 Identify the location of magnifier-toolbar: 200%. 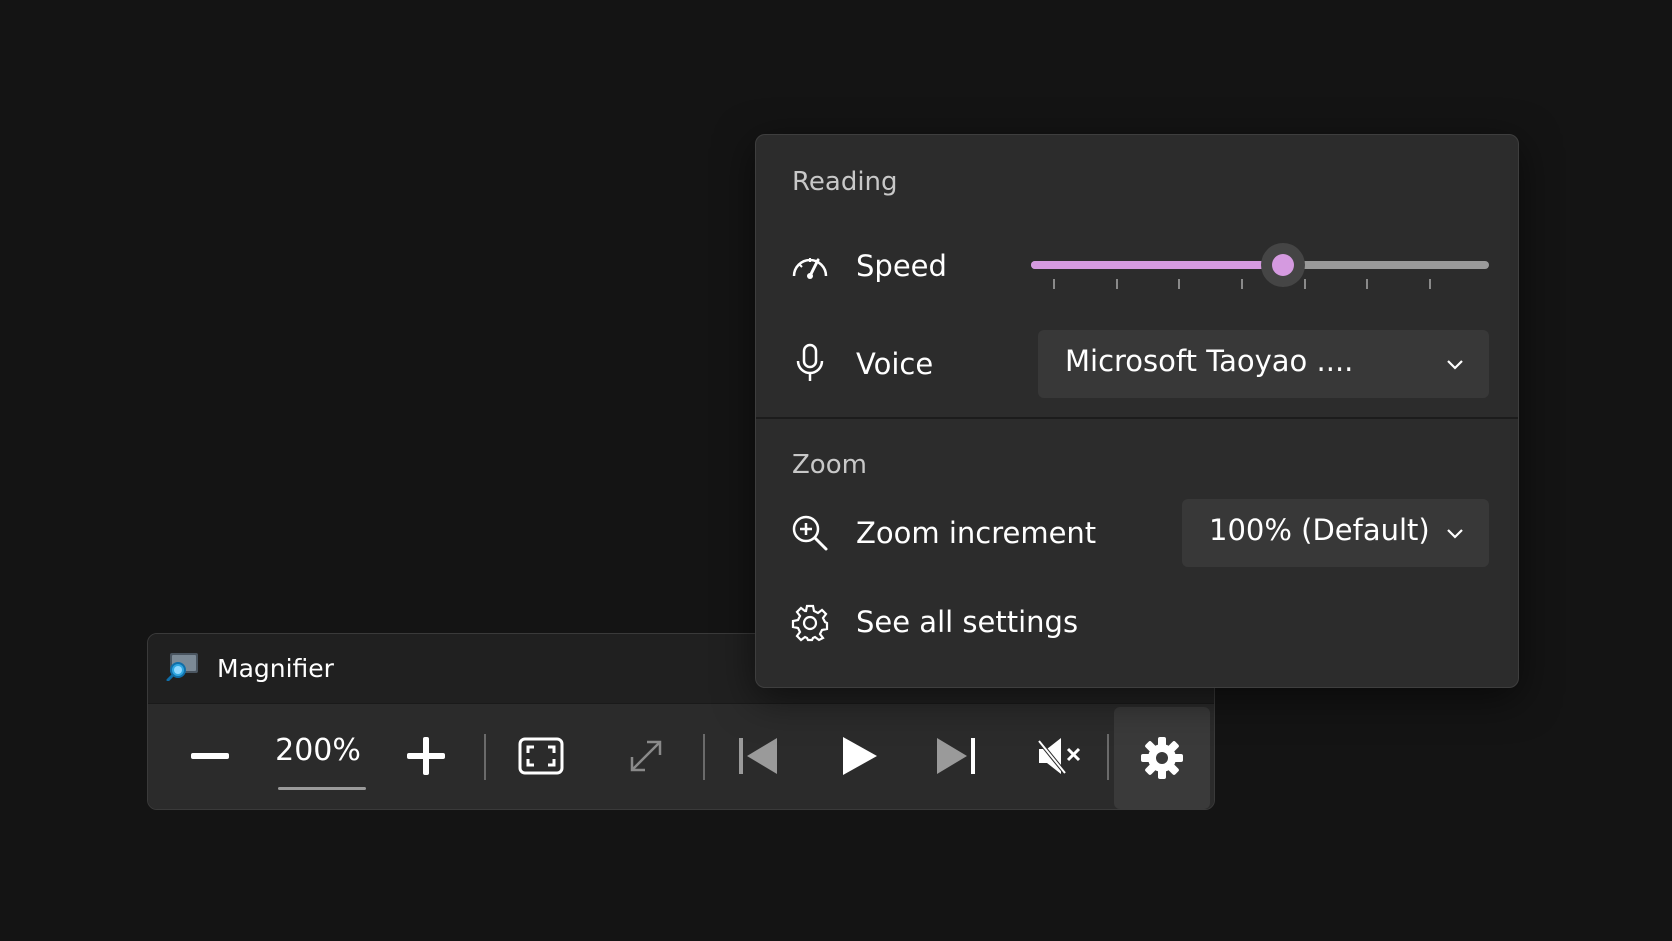
(681, 756).